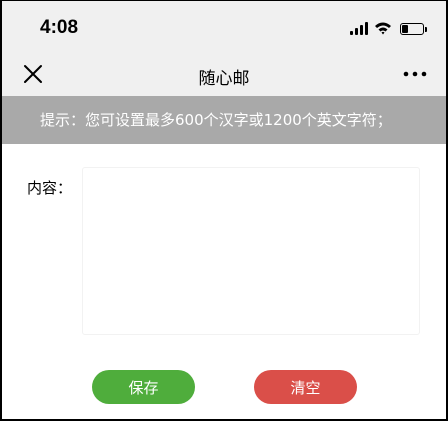 The height and width of the screenshot is (421, 448). Describe the element at coordinates (383, 28) in the screenshot. I see `wifi-icon` at that location.